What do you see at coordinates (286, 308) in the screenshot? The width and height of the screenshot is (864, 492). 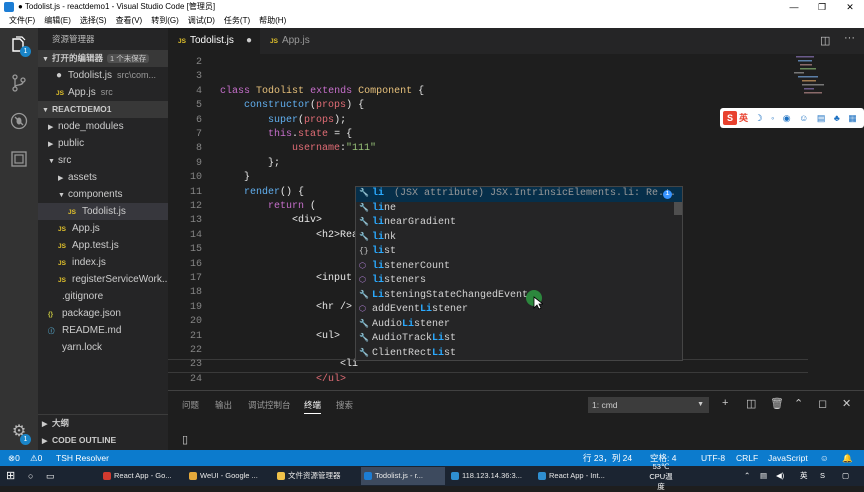 I see `code-line: <hr />` at bounding box center [286, 308].